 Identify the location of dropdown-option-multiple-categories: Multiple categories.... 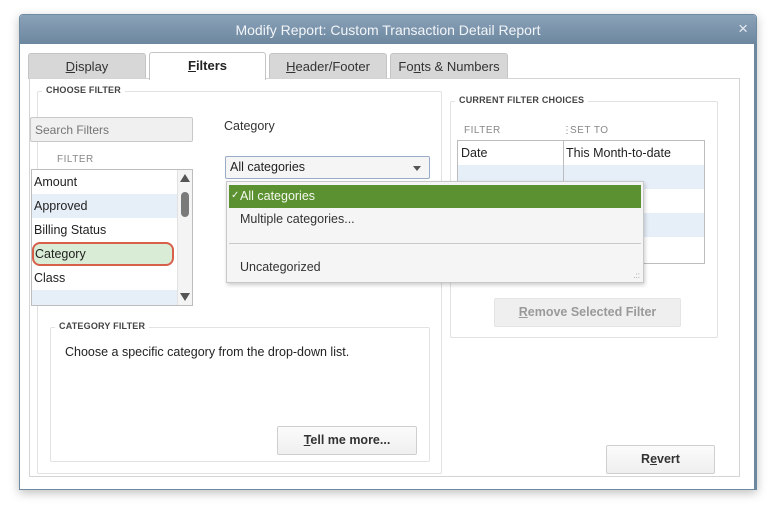
(435, 219).